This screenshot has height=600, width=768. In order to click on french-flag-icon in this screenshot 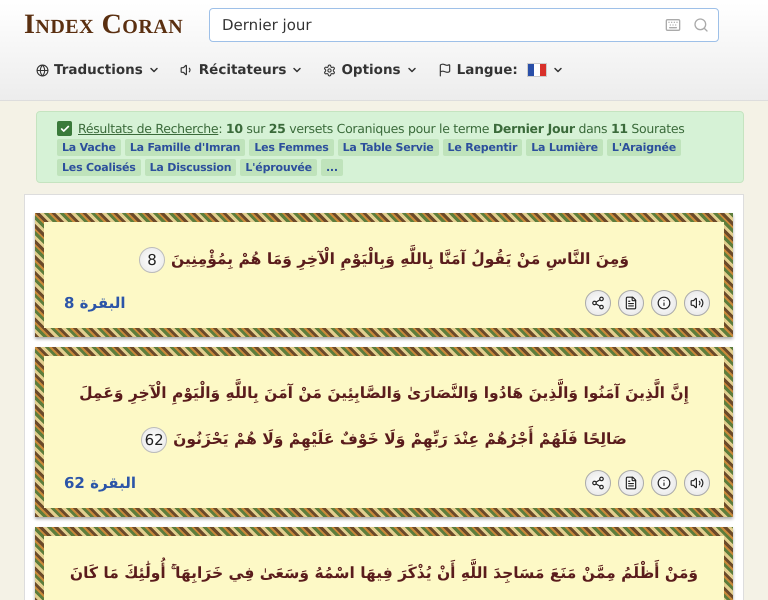, I will do `click(536, 70)`.